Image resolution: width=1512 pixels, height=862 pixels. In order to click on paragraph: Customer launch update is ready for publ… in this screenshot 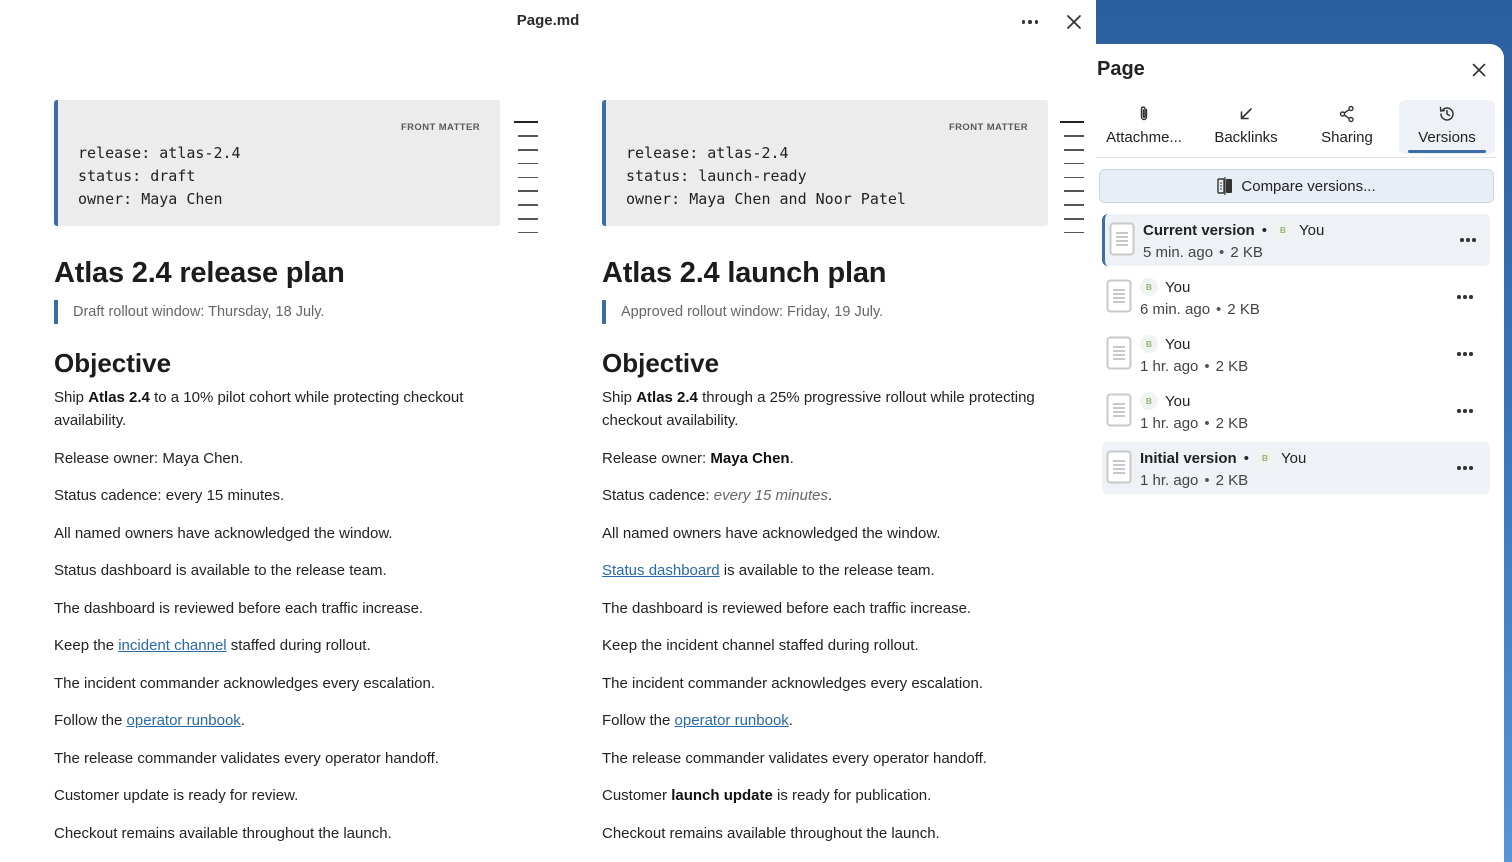, I will do `click(767, 795)`.